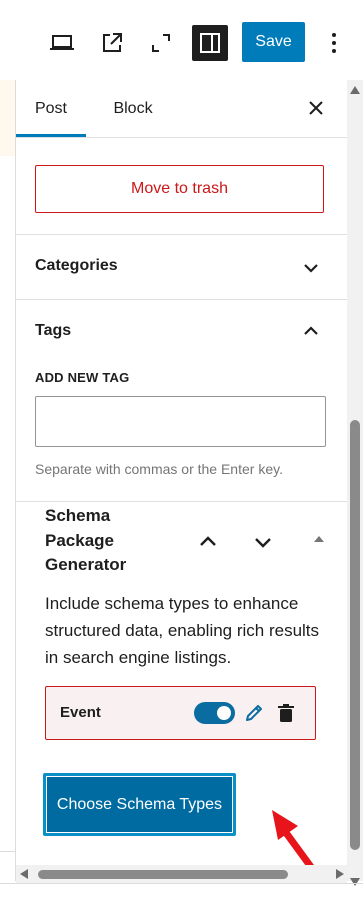  What do you see at coordinates (133, 108) in the screenshot?
I see `tab-block: Block` at bounding box center [133, 108].